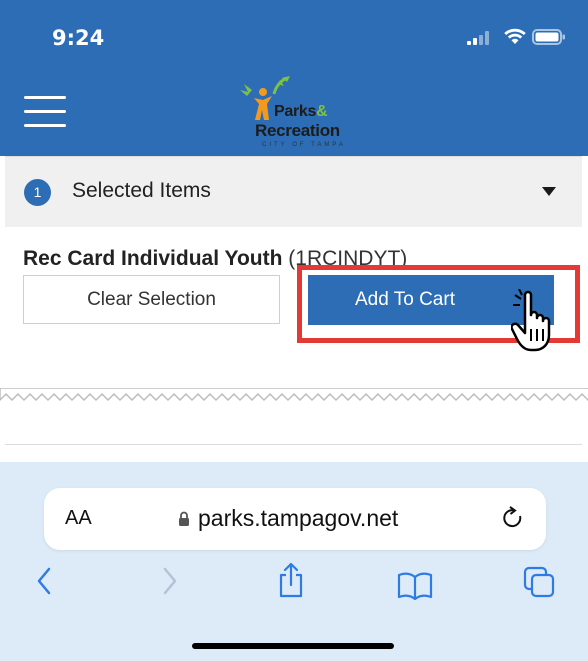 The height and width of the screenshot is (661, 588). I want to click on status-bar: 9:24, so click(294, 36).